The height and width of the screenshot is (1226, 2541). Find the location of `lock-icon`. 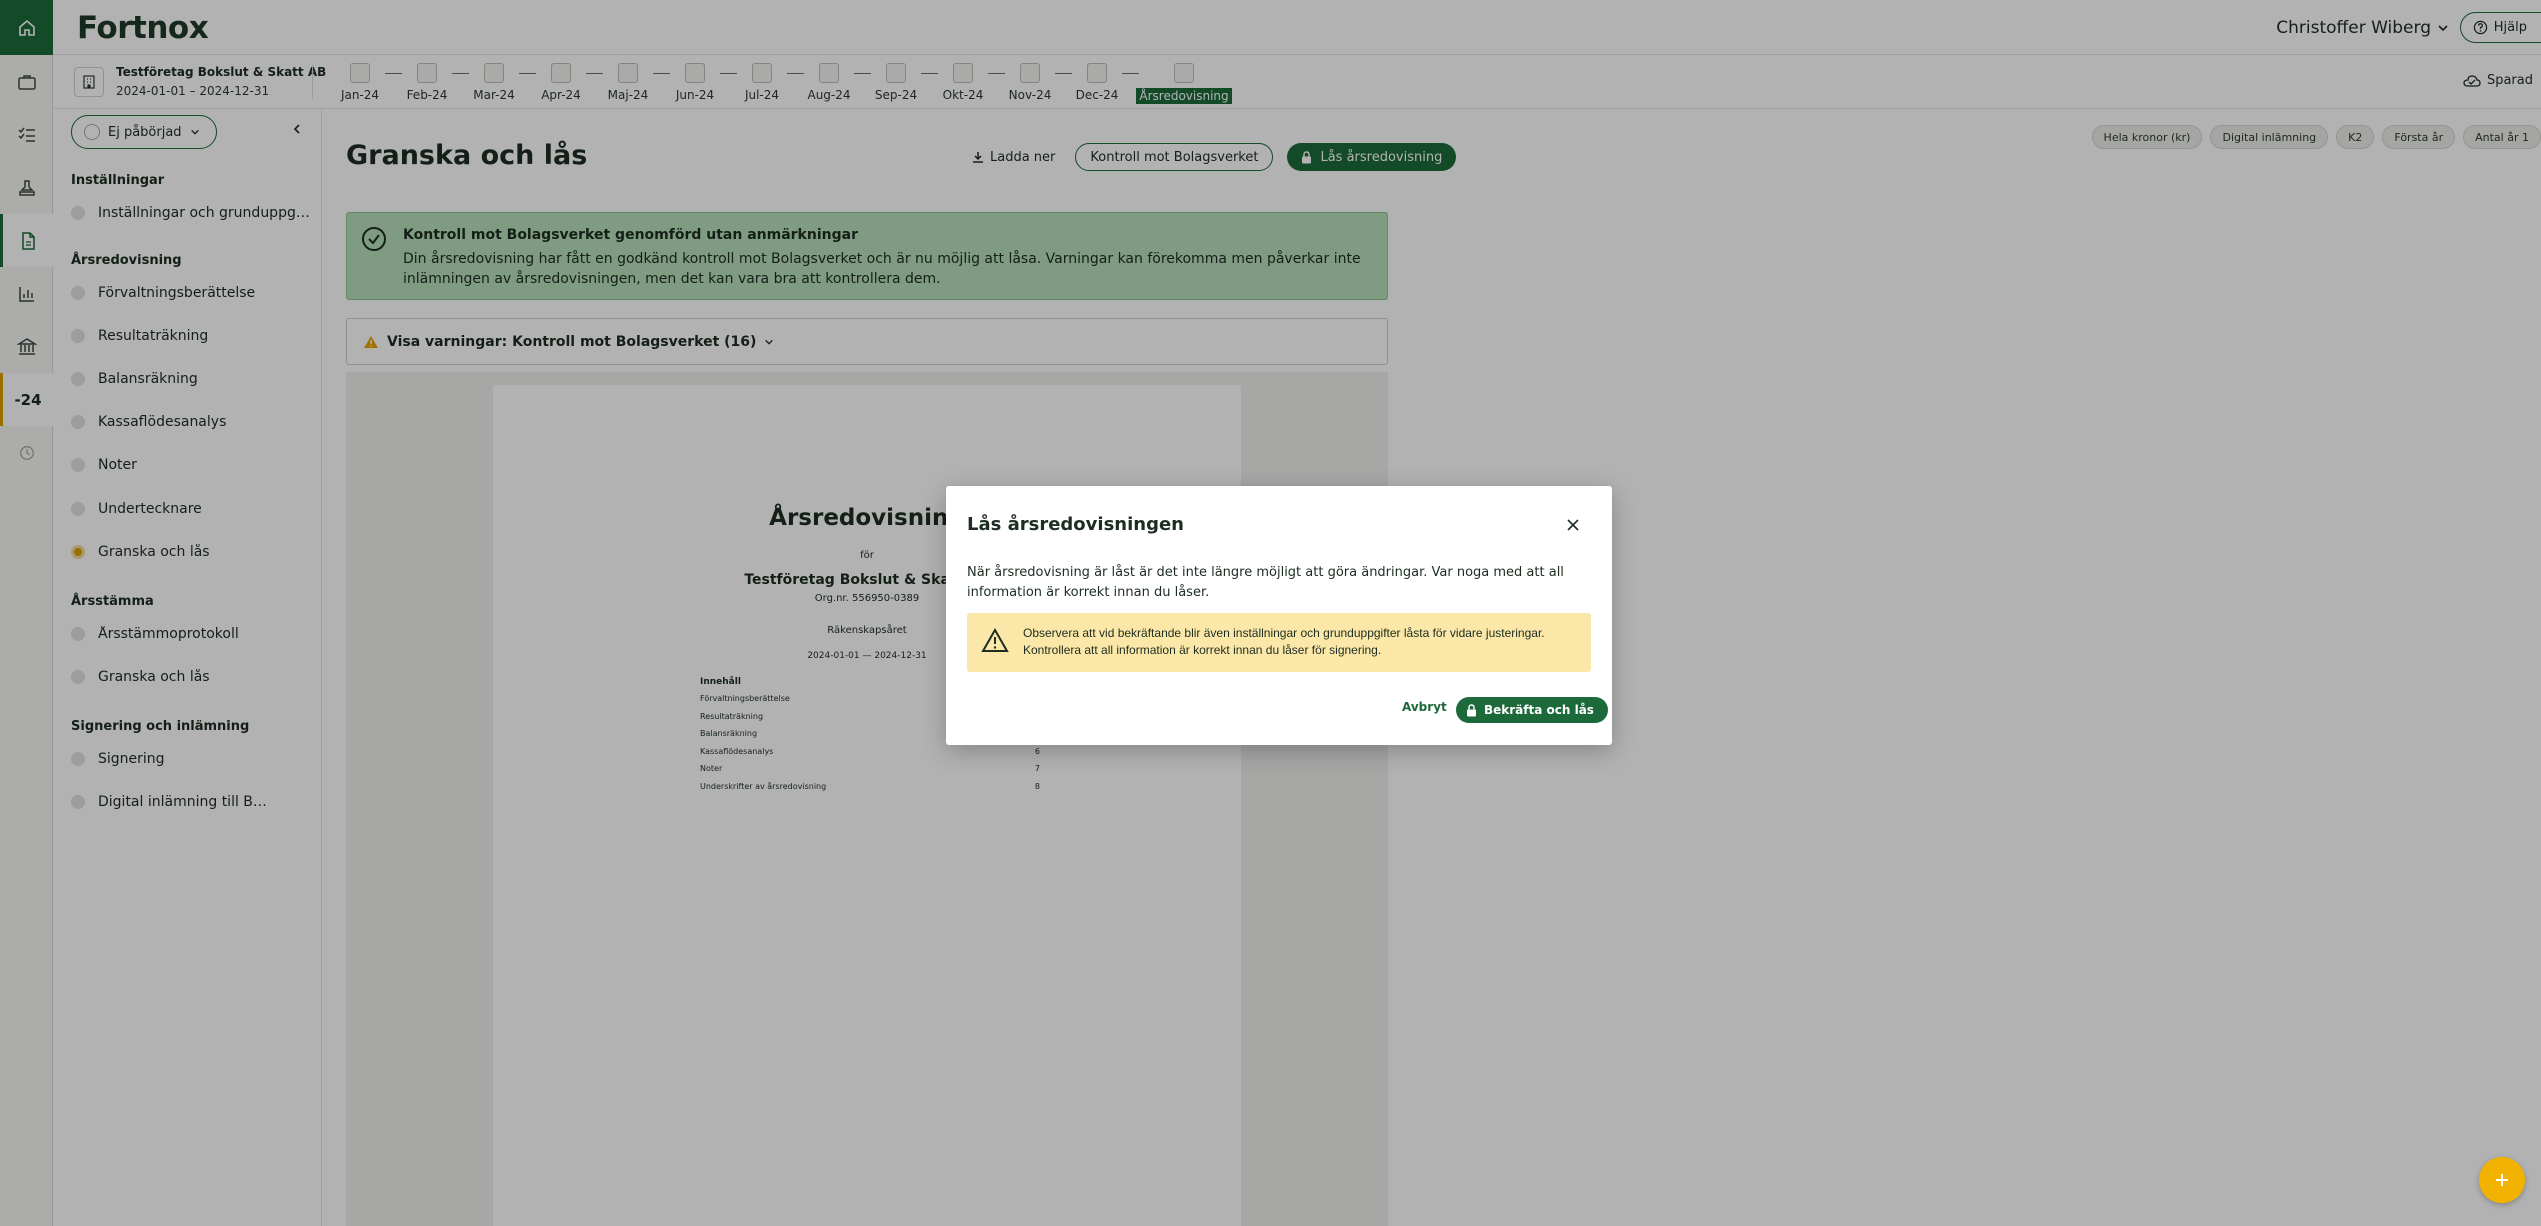

lock-icon is located at coordinates (1471, 709).